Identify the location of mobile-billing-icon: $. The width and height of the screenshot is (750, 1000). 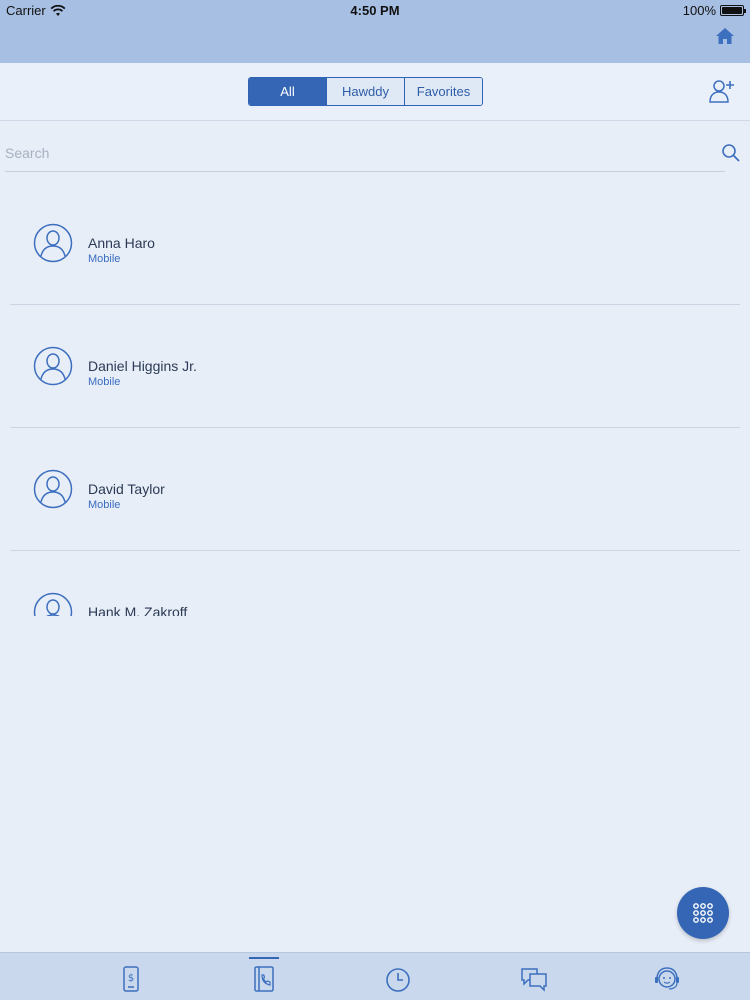
(131, 979).